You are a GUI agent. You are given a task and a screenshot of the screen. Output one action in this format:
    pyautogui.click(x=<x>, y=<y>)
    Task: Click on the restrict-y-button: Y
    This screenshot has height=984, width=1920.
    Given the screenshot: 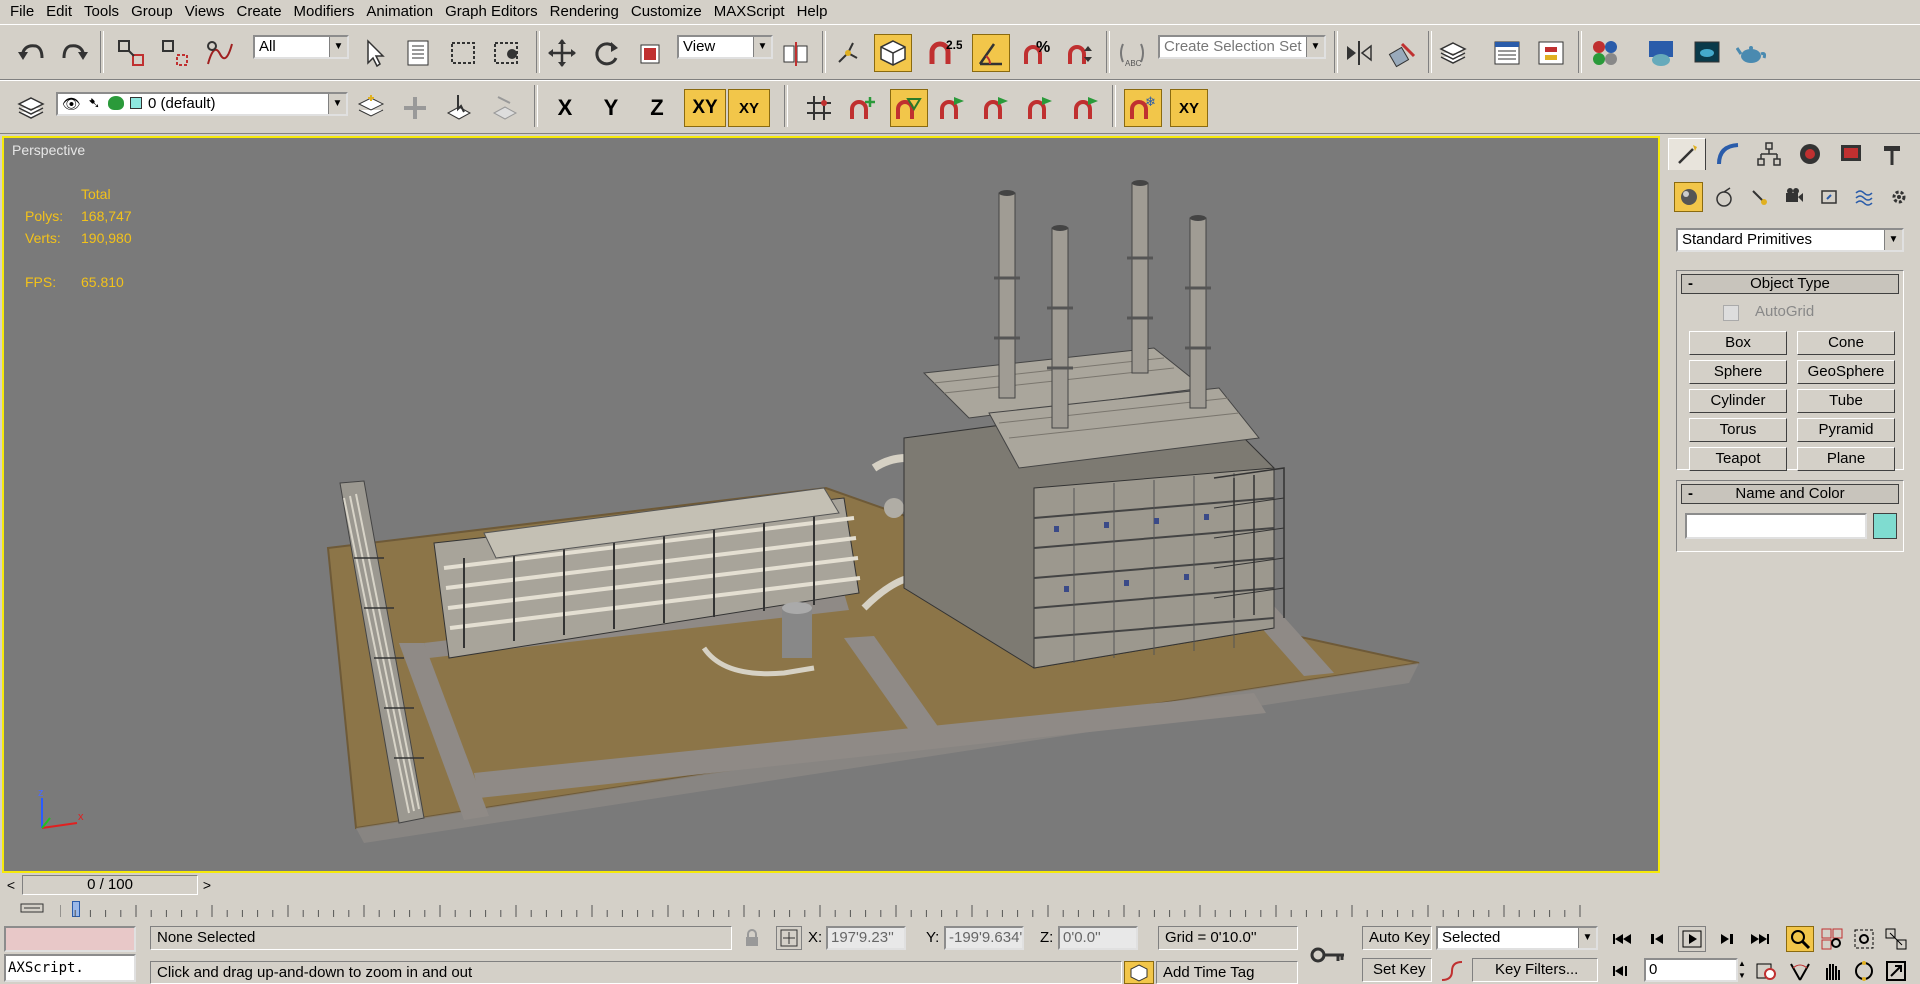 What is the action you would take?
    pyautogui.click(x=611, y=108)
    